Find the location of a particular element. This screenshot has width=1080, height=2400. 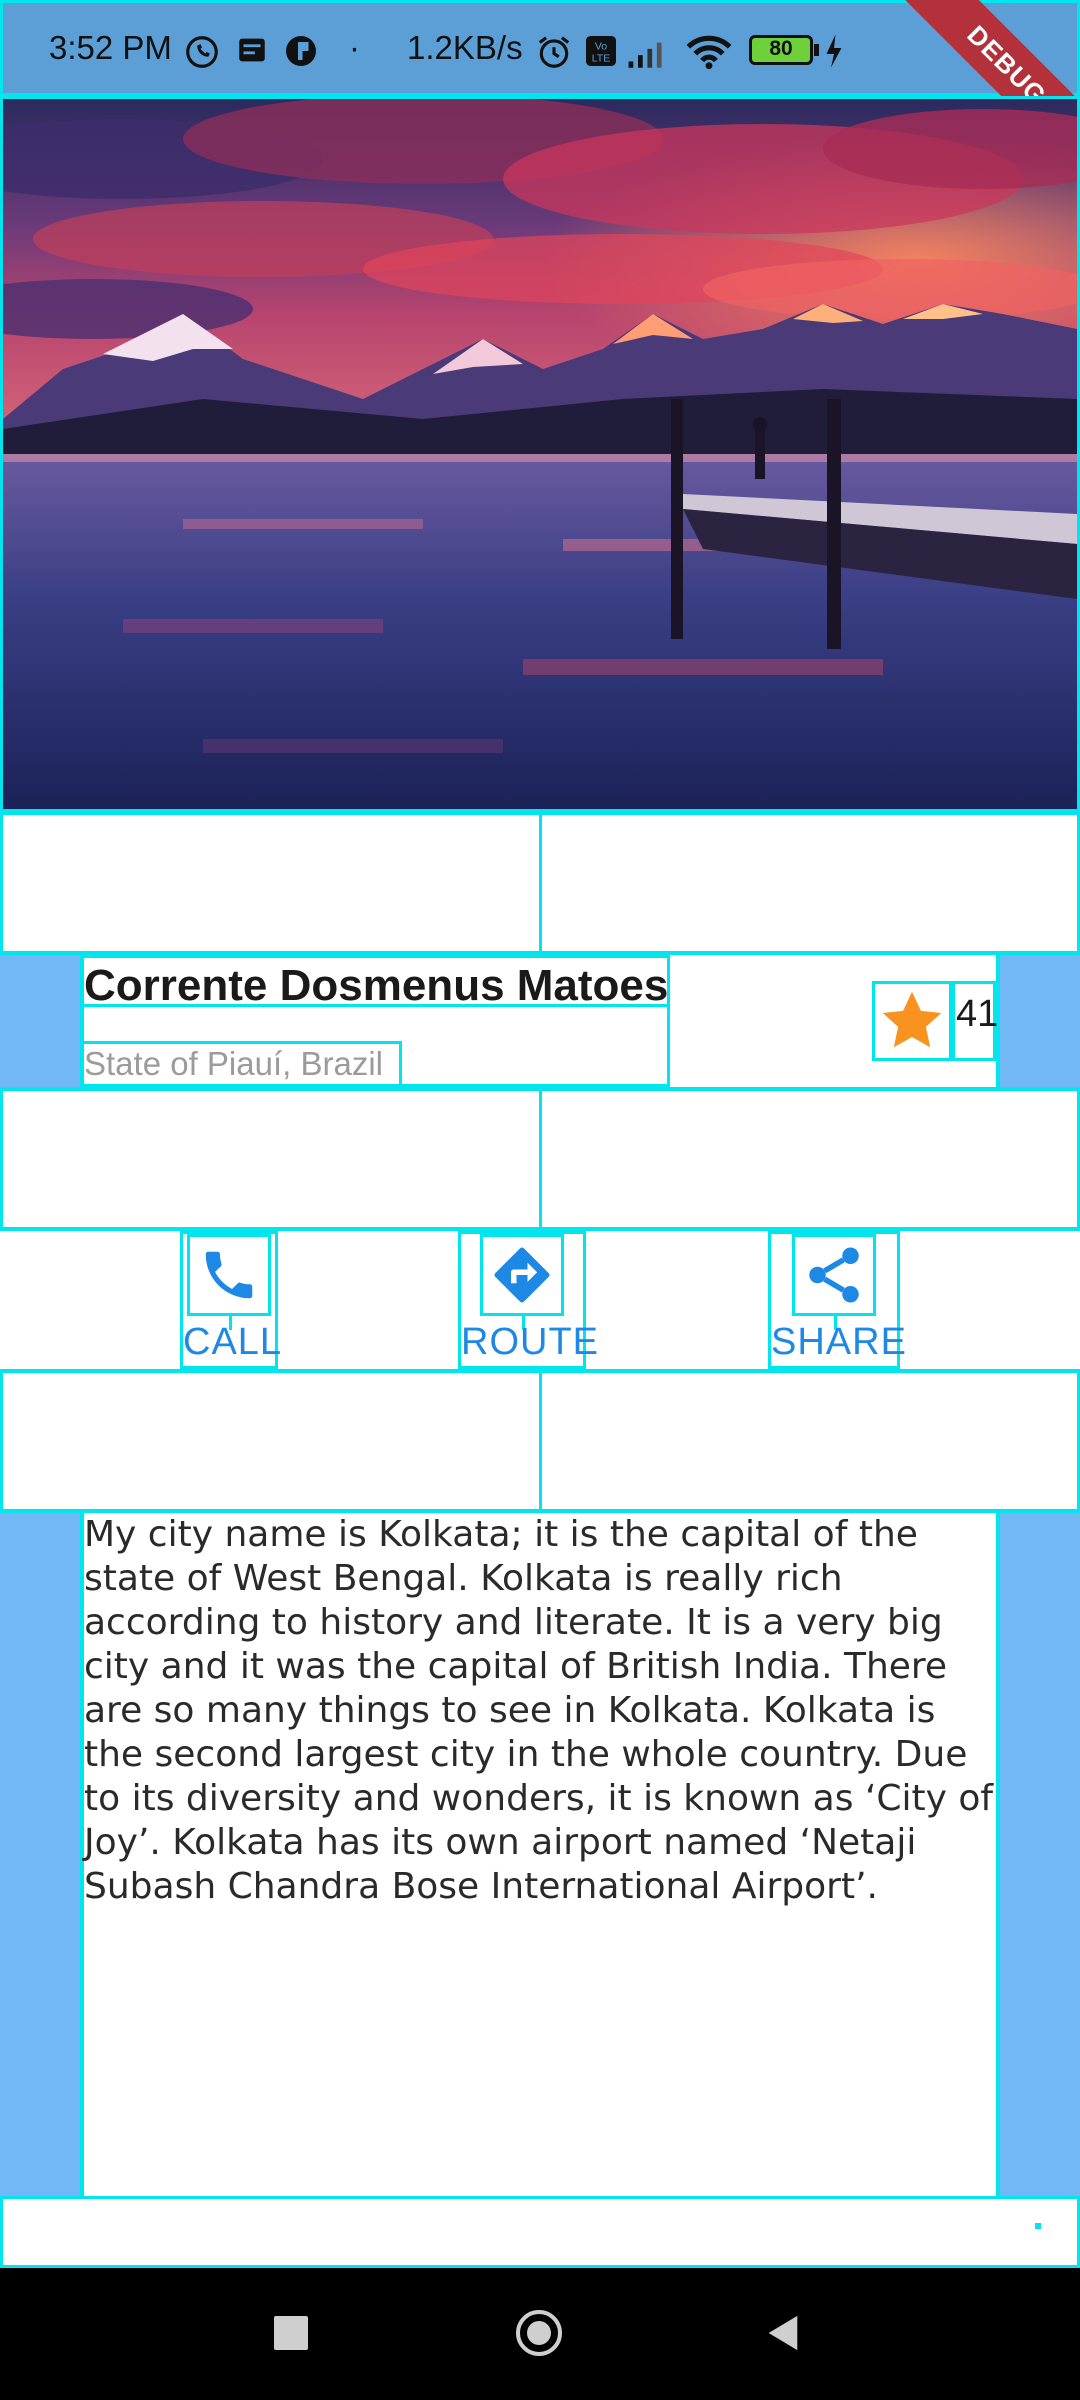

share-icon-box is located at coordinates (834, 1275).